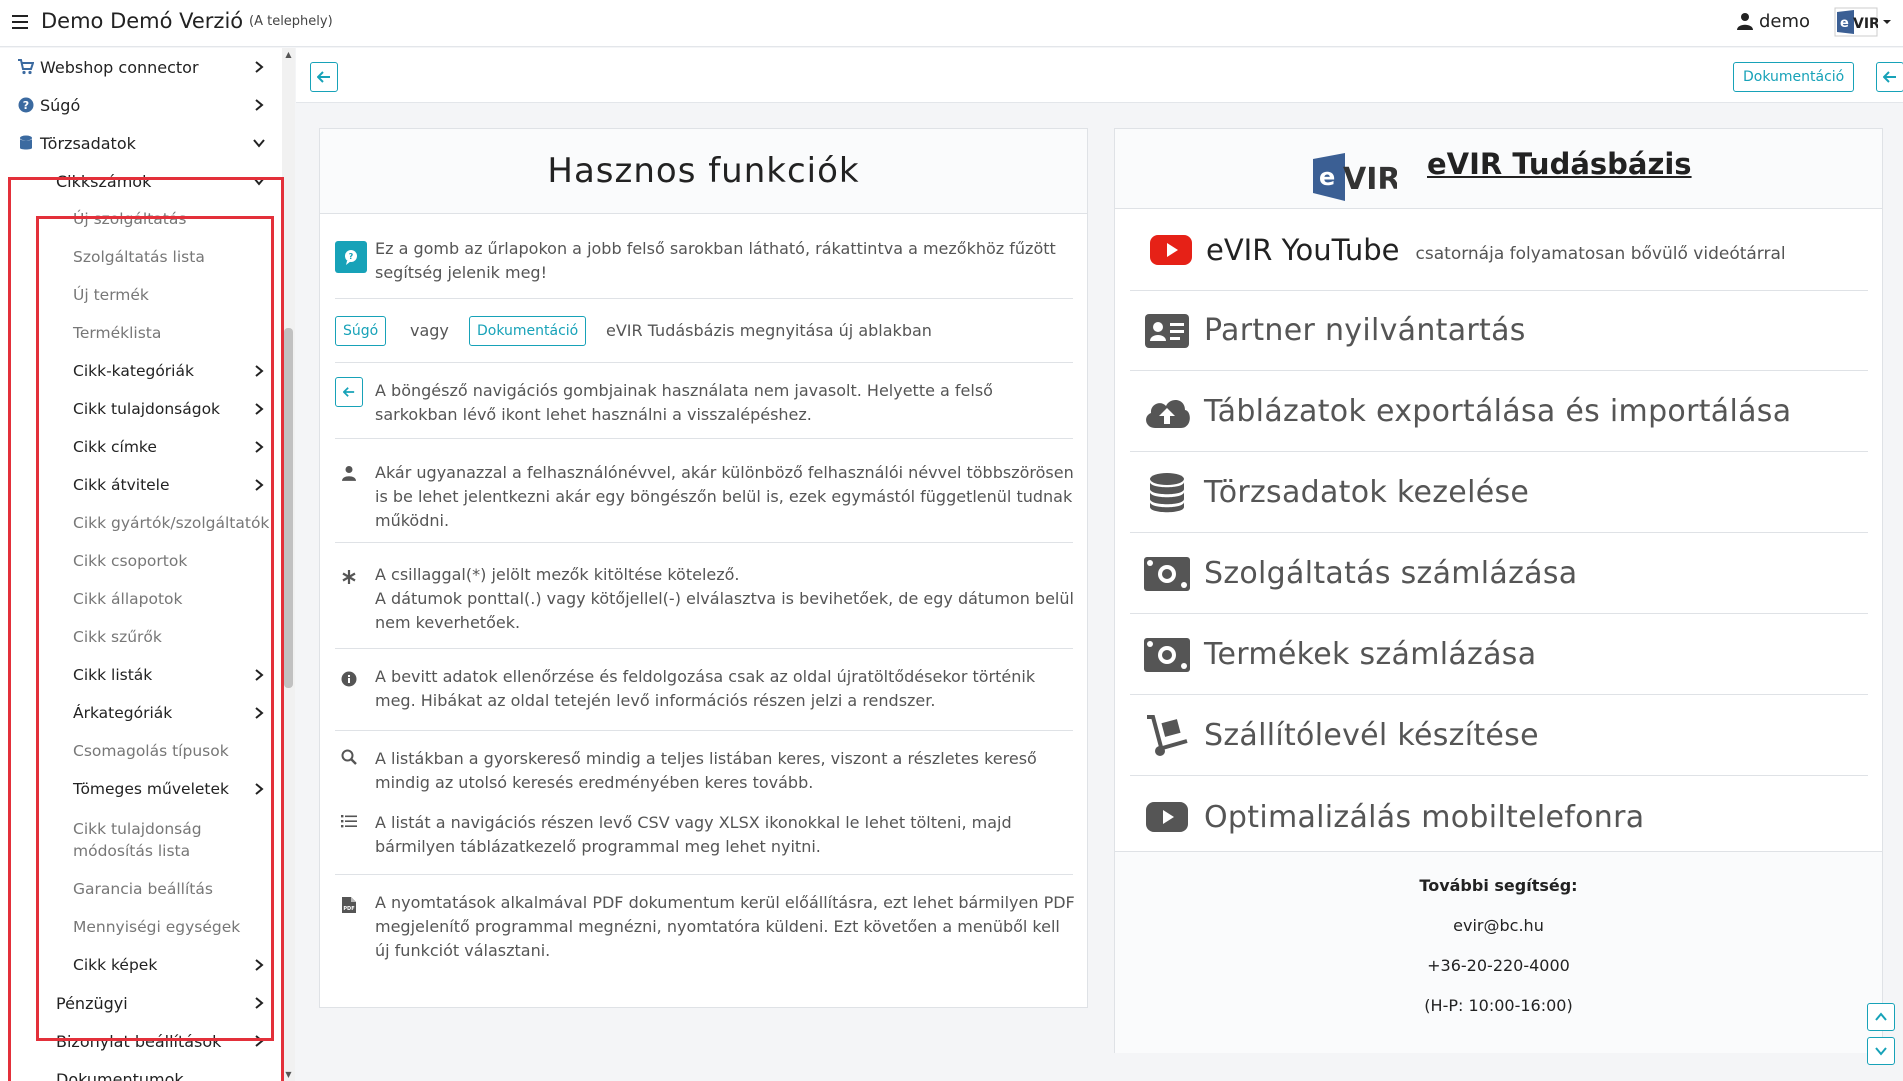 Image resolution: width=1903 pixels, height=1081 pixels. Describe the element at coordinates (117, 333) in the screenshot. I see `sidebar-item-label: Terméklista` at that location.